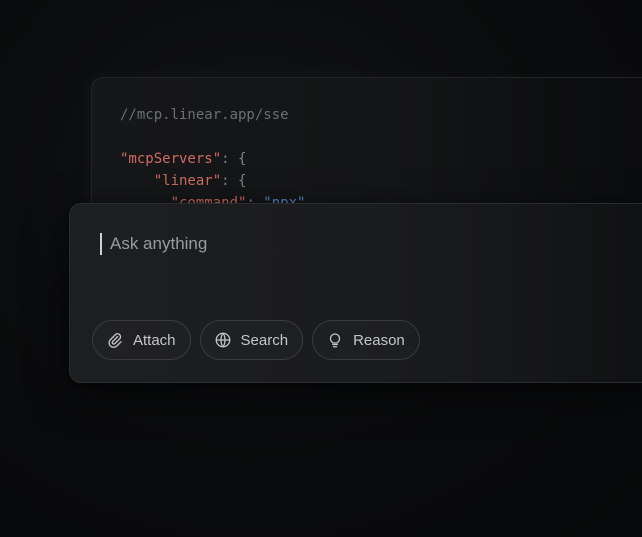 Image resolution: width=642 pixels, height=537 pixels. I want to click on code-line-linear: "linear": {, so click(200, 181).